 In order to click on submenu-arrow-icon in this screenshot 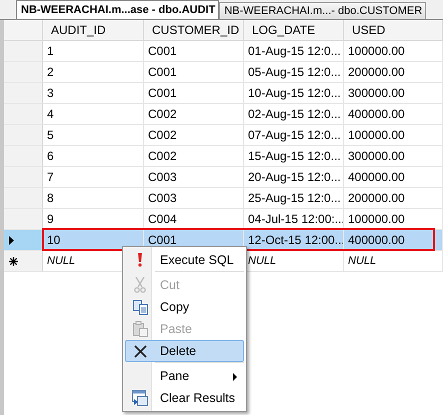, I will do `click(235, 377)`.